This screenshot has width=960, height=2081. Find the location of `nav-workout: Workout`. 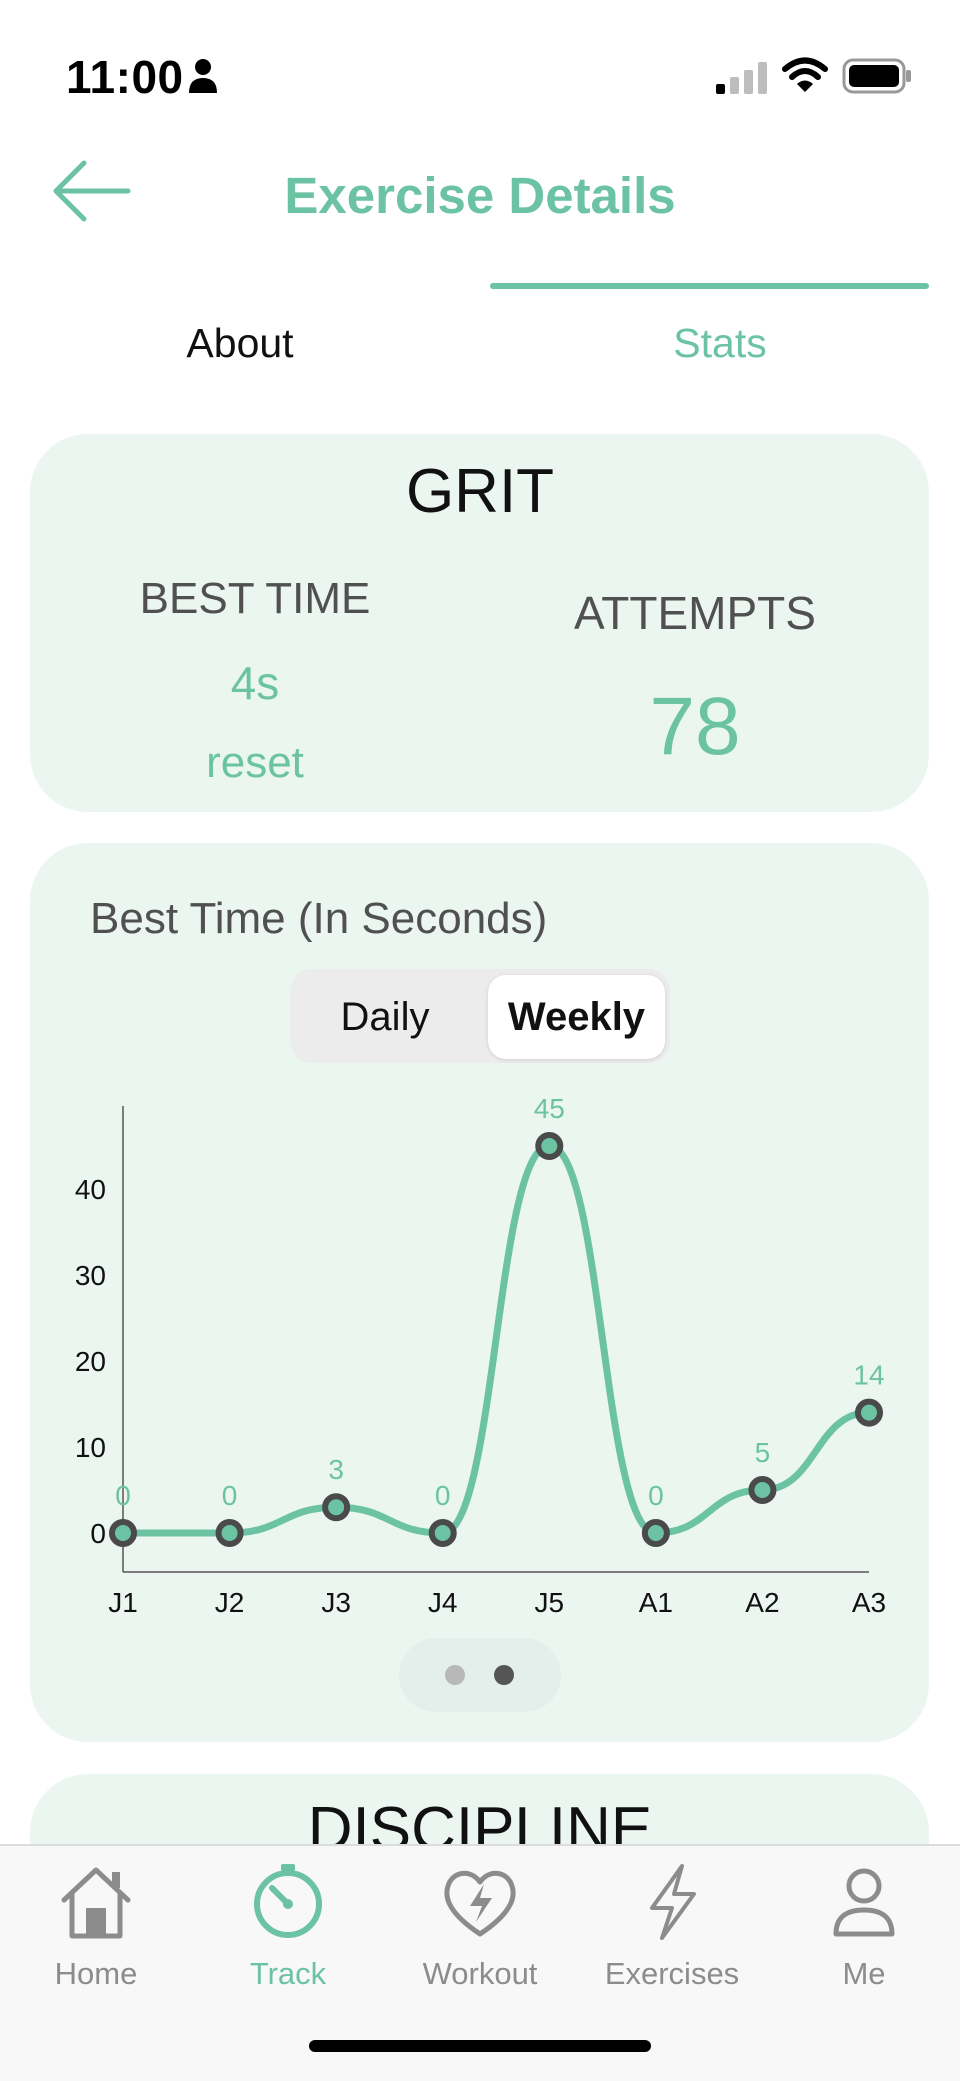

nav-workout: Workout is located at coordinates (480, 1932).